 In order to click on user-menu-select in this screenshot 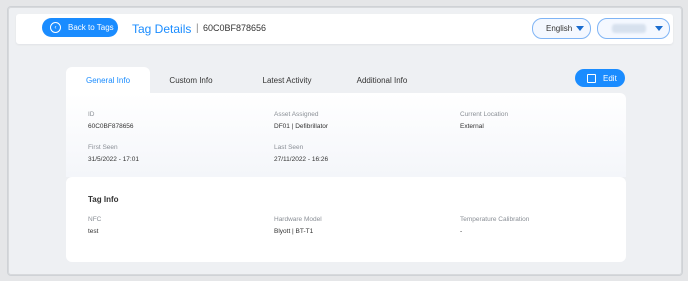, I will do `click(633, 28)`.